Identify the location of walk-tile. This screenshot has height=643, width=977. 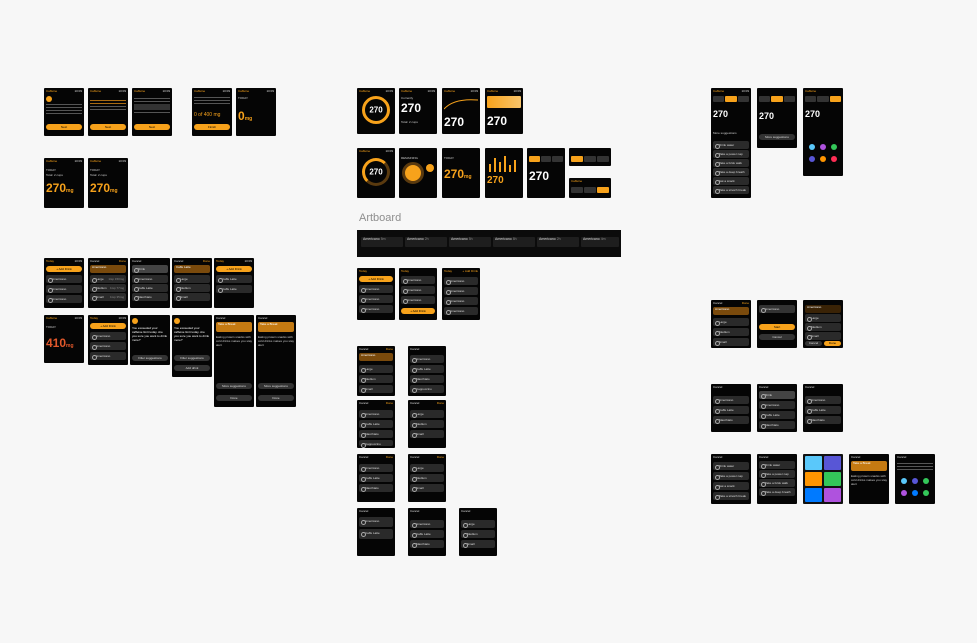
(832, 479).